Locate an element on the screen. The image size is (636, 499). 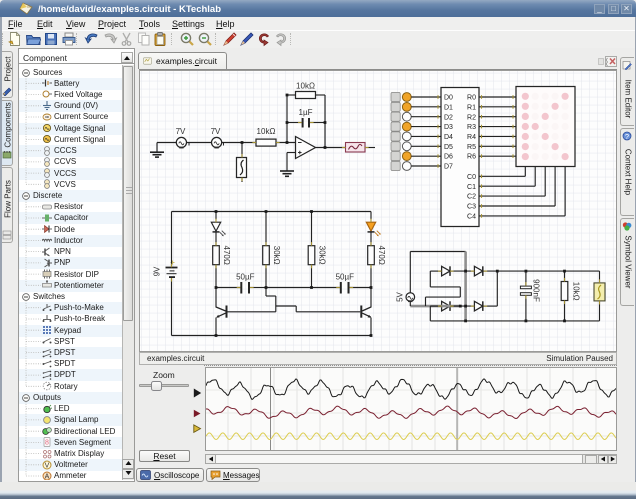
svg-text: 1µF is located at coordinates (306, 112).